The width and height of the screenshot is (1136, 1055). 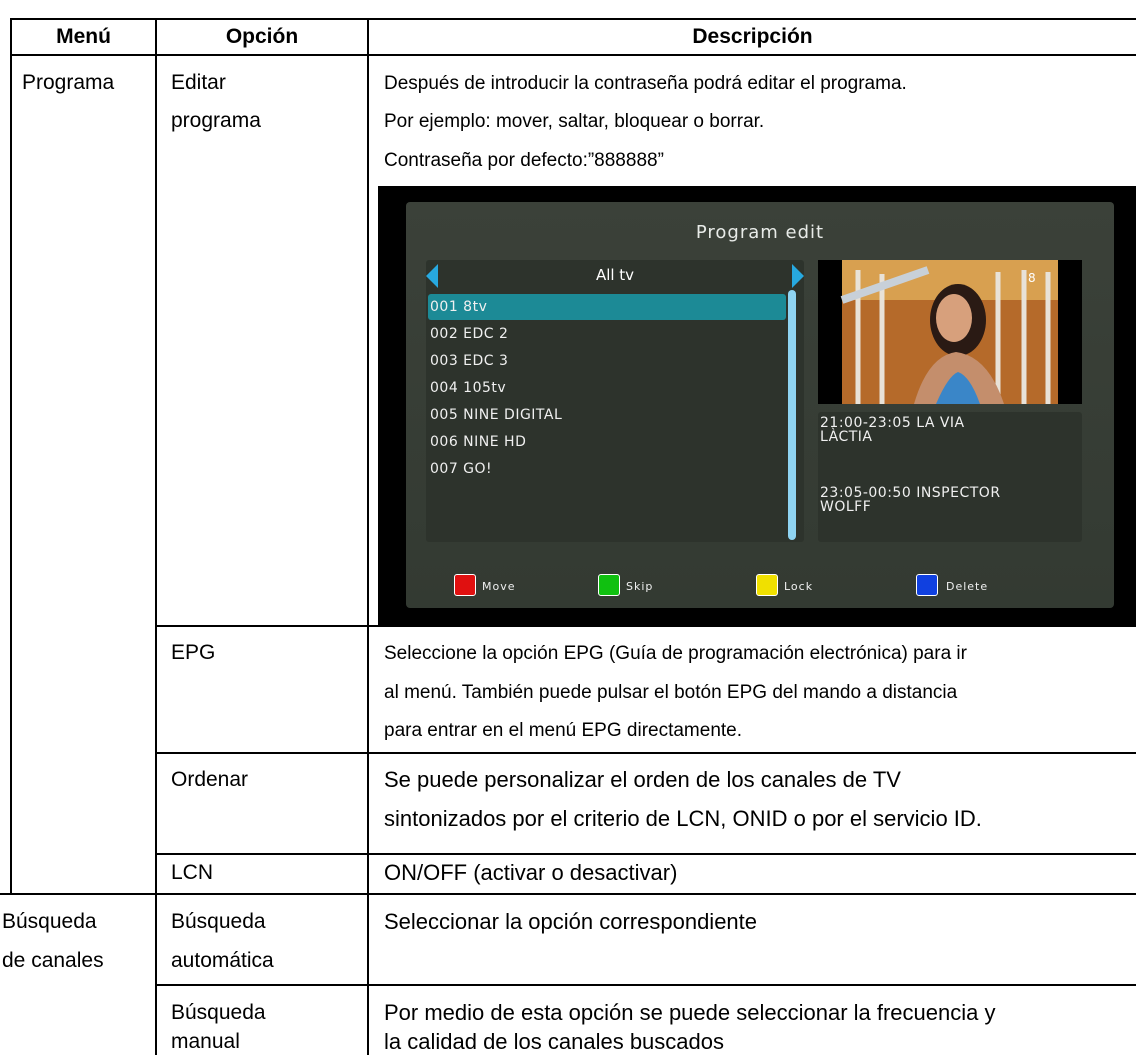 What do you see at coordinates (198, 82) in the screenshot?
I see `option-editar: Editar` at bounding box center [198, 82].